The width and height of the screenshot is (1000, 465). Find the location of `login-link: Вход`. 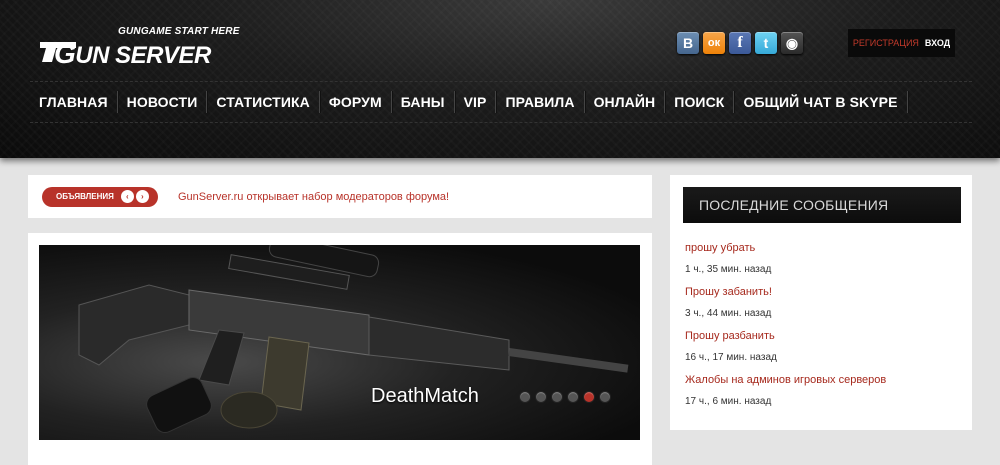

login-link: Вход is located at coordinates (937, 43).